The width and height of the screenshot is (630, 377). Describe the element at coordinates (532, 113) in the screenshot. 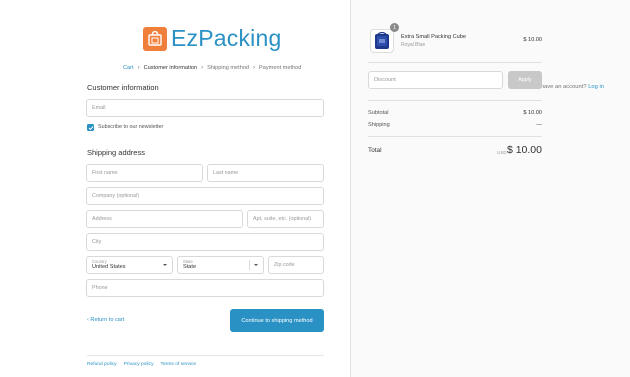

I see `subtotal-value: $ 10.00` at that location.